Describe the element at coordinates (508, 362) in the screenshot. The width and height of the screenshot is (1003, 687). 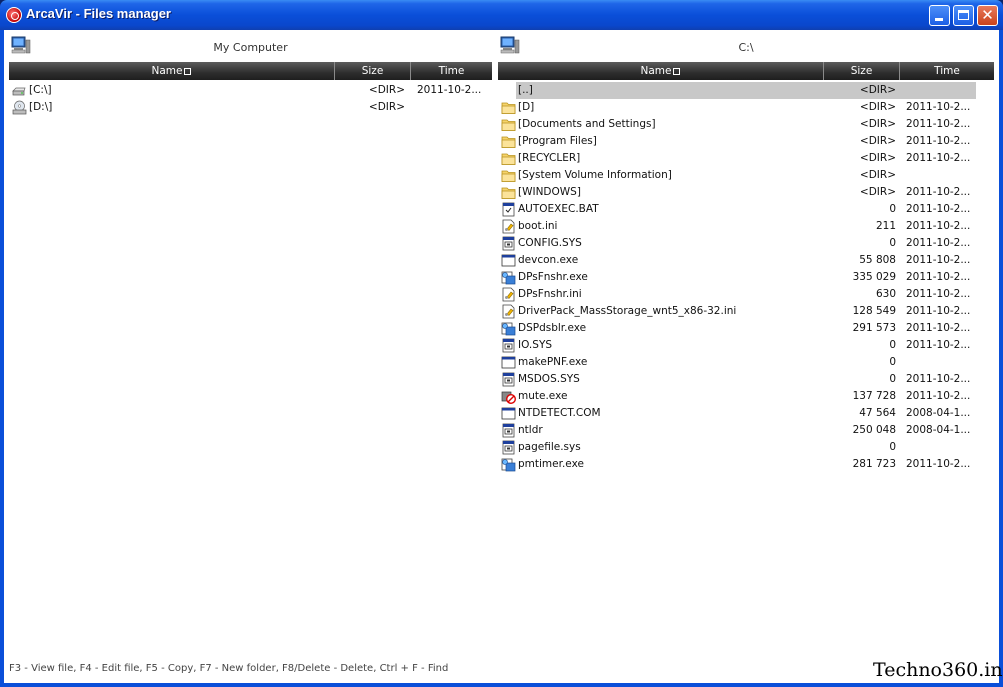
I see `exe-file-icon` at that location.